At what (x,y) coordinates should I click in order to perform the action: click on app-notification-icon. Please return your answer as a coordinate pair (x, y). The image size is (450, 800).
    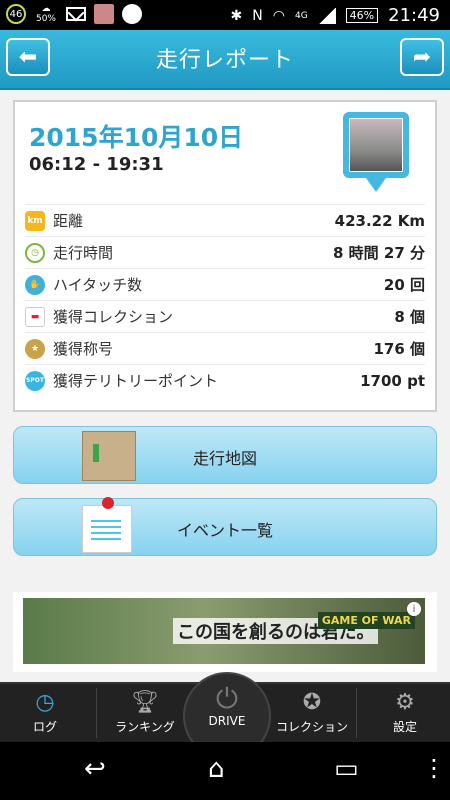
    Looking at the image, I should click on (132, 14).